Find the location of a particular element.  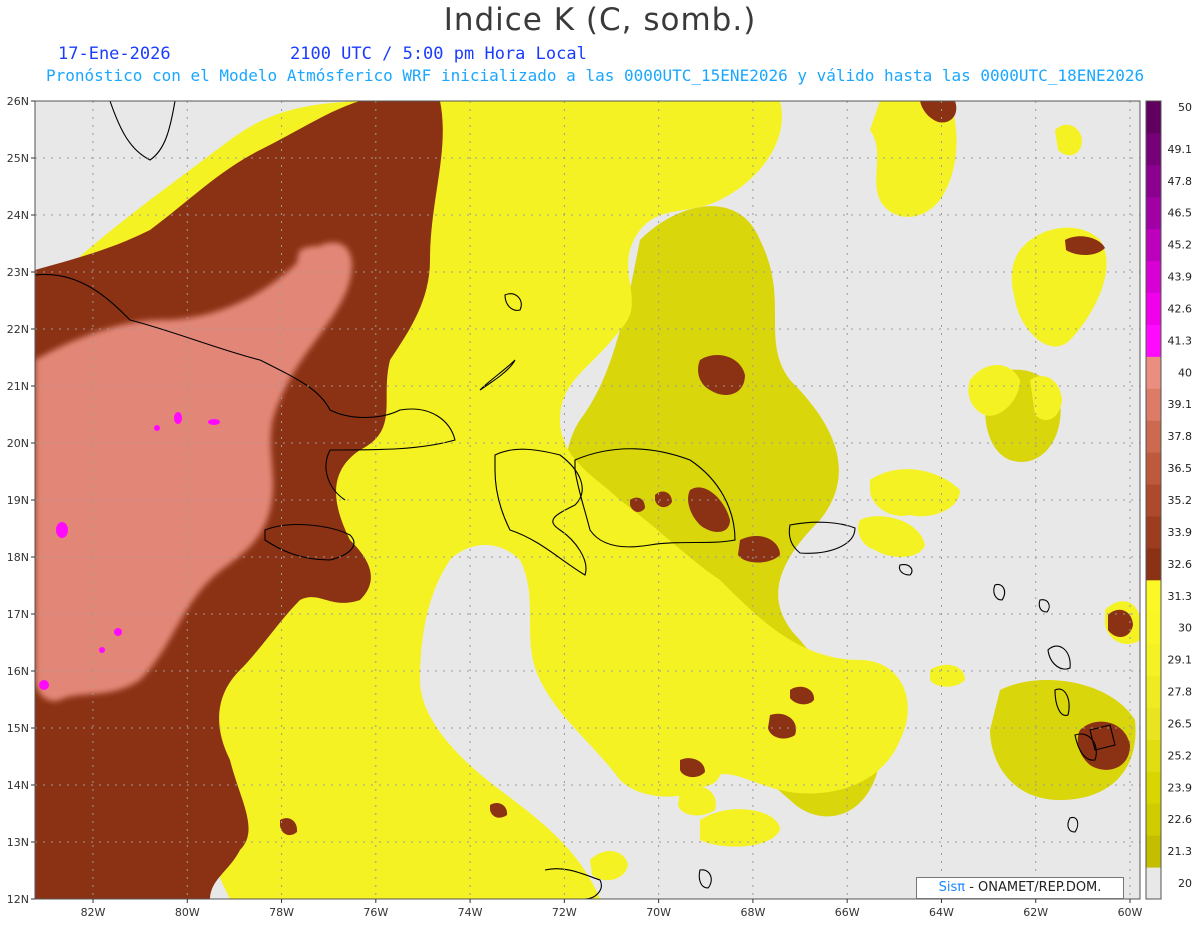

colorbar-label: 22.6 is located at coordinates (1180, 819).